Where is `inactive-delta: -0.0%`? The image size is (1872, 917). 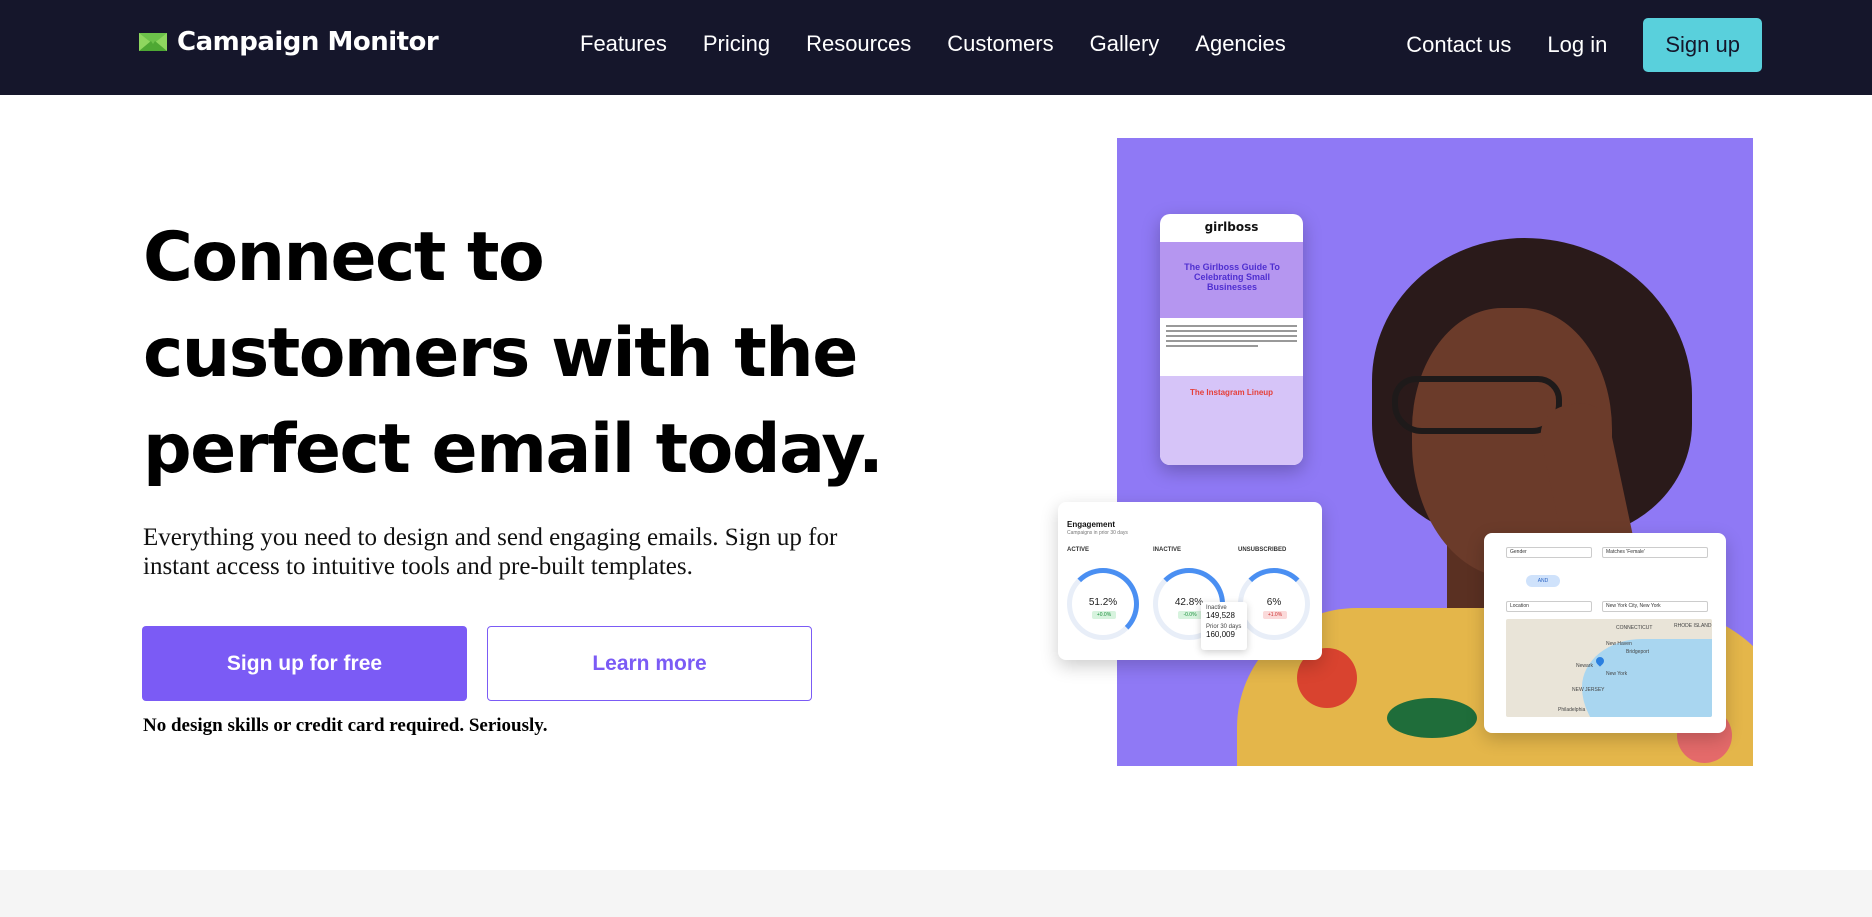 inactive-delta: -0.0% is located at coordinates (1190, 615).